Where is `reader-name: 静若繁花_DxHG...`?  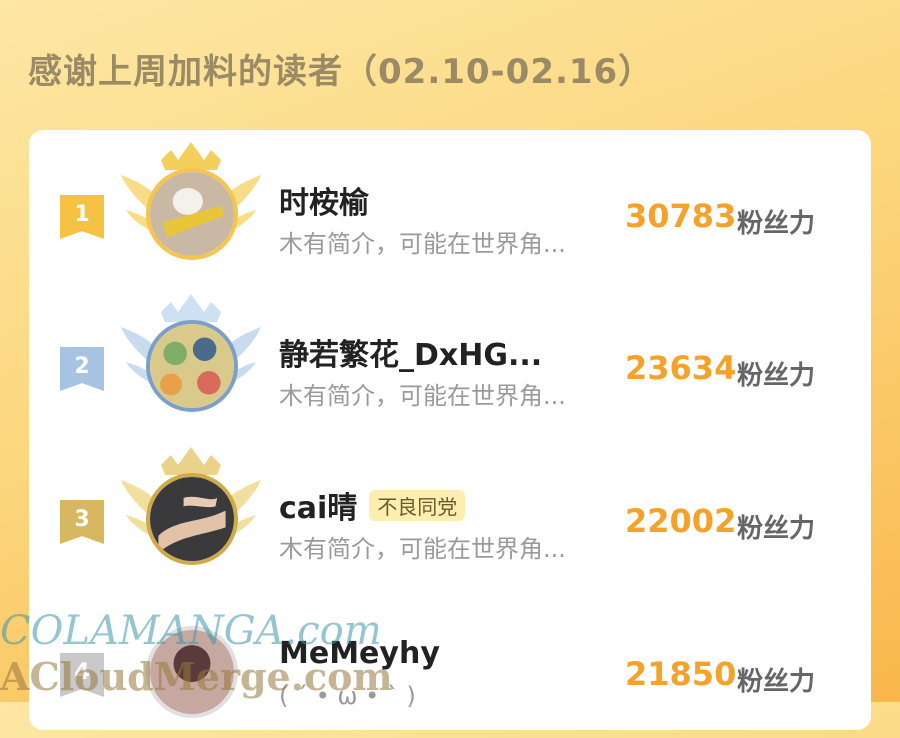 reader-name: 静若繁花_DxHG... is located at coordinates (410, 352).